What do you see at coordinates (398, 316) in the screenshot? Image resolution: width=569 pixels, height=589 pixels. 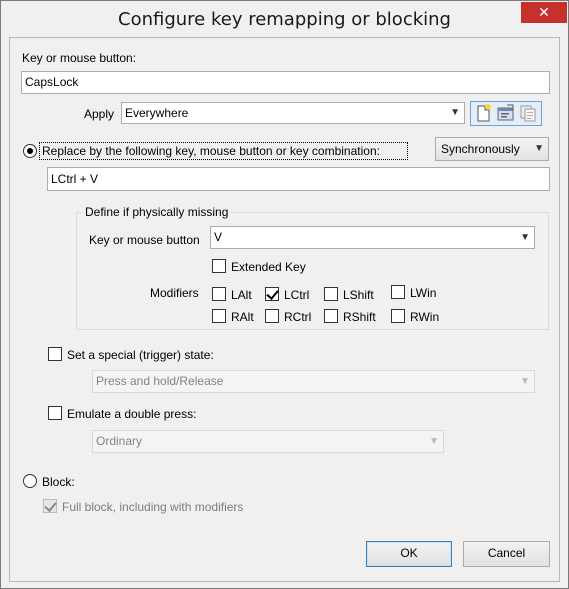 I see `modifier-rwin-checkbox` at bounding box center [398, 316].